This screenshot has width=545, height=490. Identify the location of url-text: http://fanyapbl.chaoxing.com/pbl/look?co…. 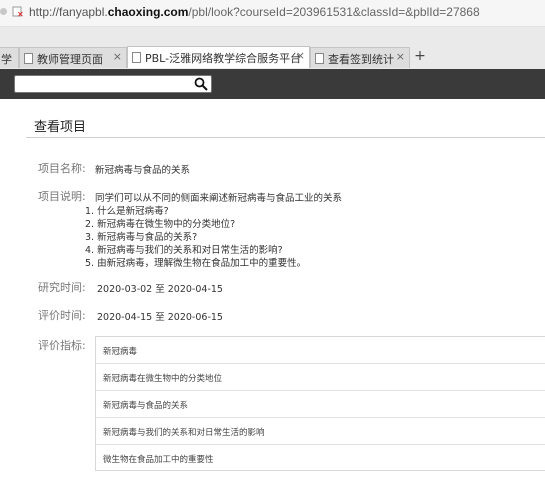
(254, 12).